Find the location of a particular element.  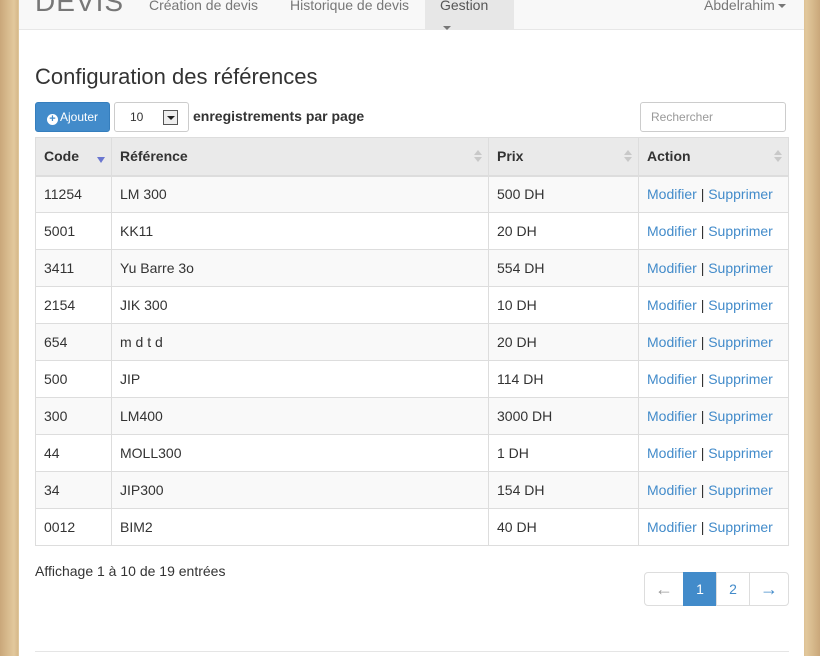

header-reference-label: Référence is located at coordinates (154, 156).